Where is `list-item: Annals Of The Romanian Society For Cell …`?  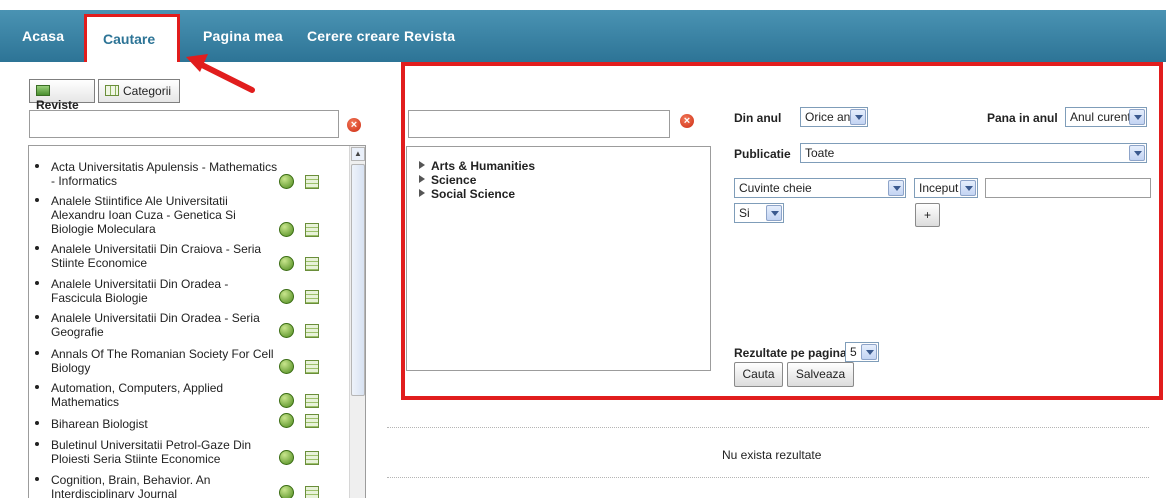
list-item: Annals Of The Romanian Society For Cell … is located at coordinates (189, 362).